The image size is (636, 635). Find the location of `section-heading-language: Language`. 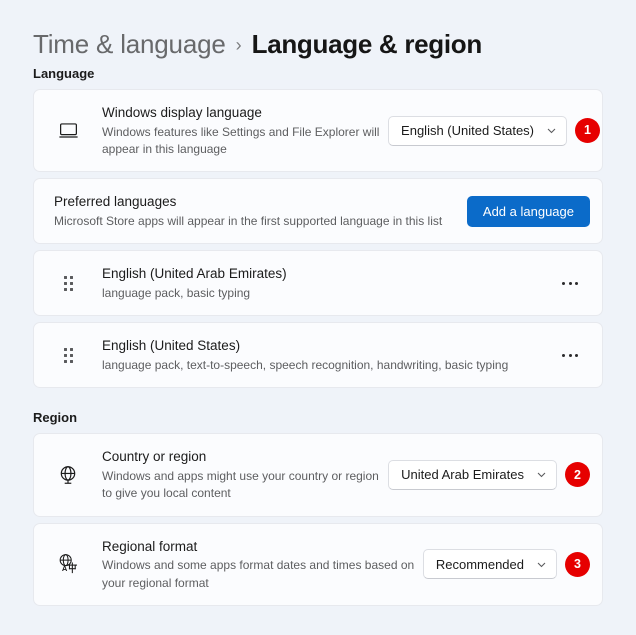

section-heading-language: Language is located at coordinates (64, 73).